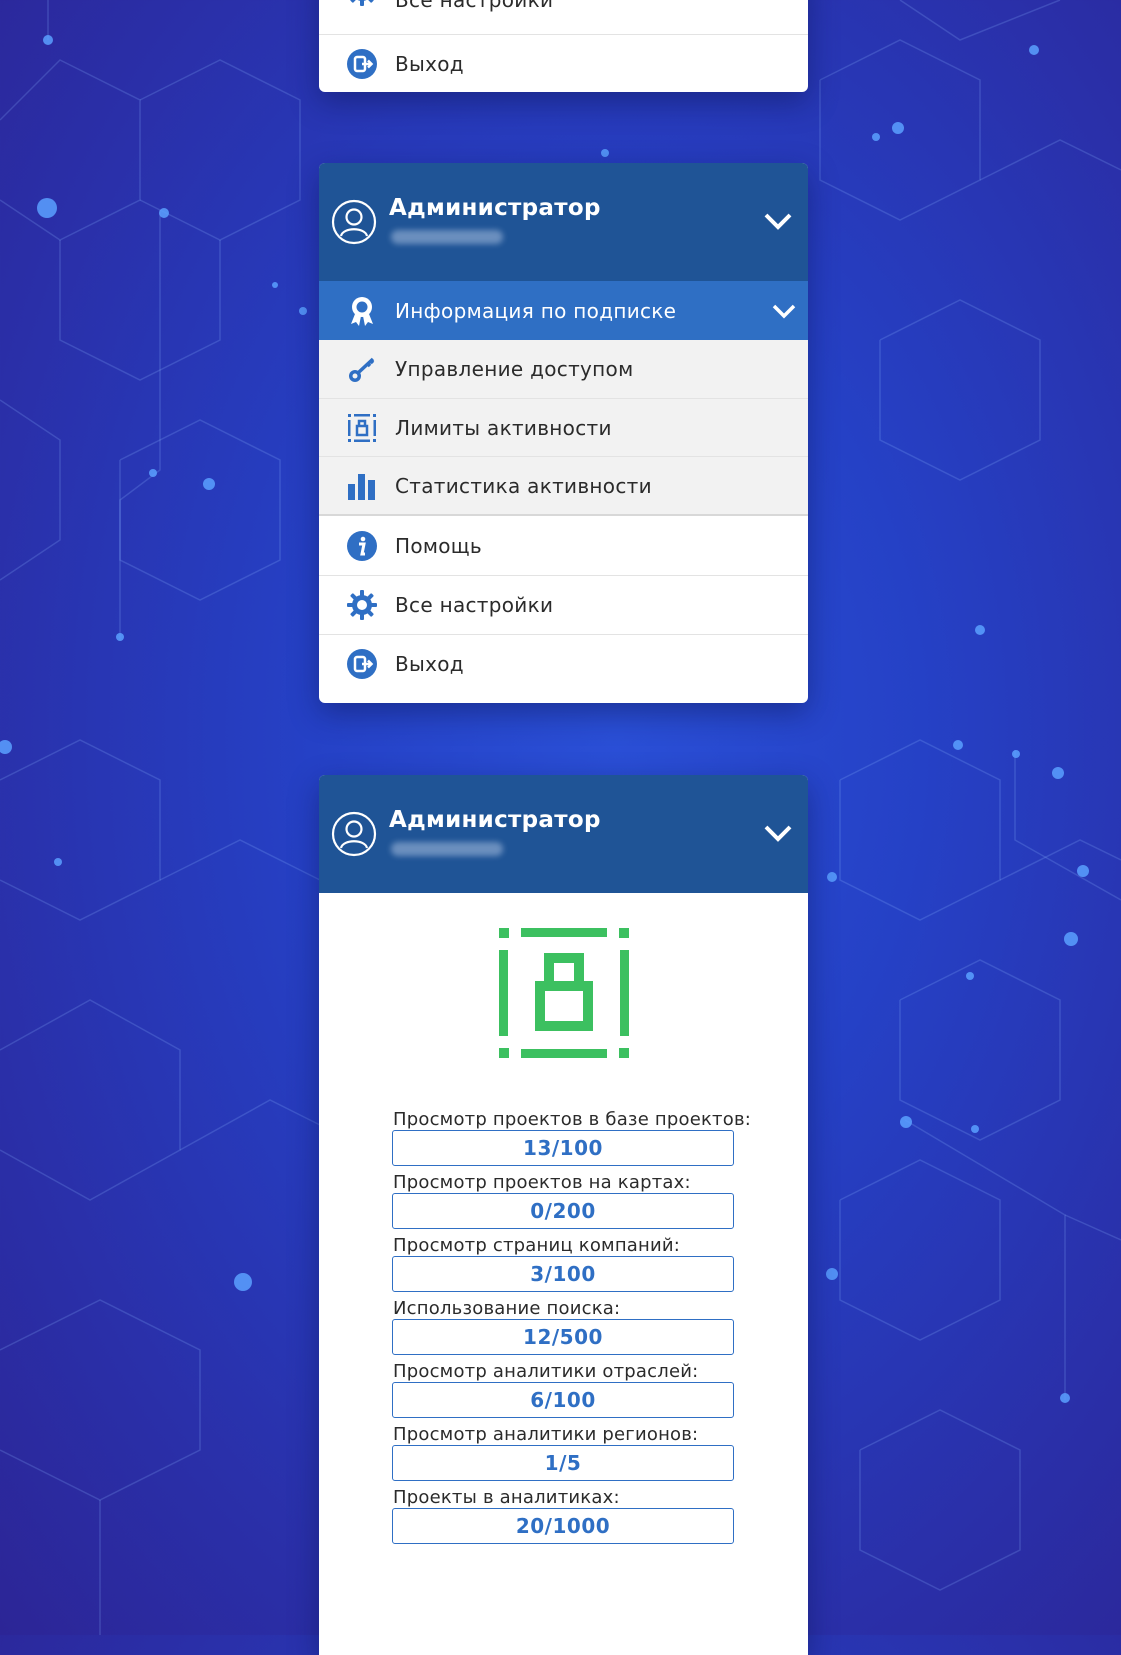  What do you see at coordinates (563, 1400) in the screenshot?
I see `limit-value: 6/100` at bounding box center [563, 1400].